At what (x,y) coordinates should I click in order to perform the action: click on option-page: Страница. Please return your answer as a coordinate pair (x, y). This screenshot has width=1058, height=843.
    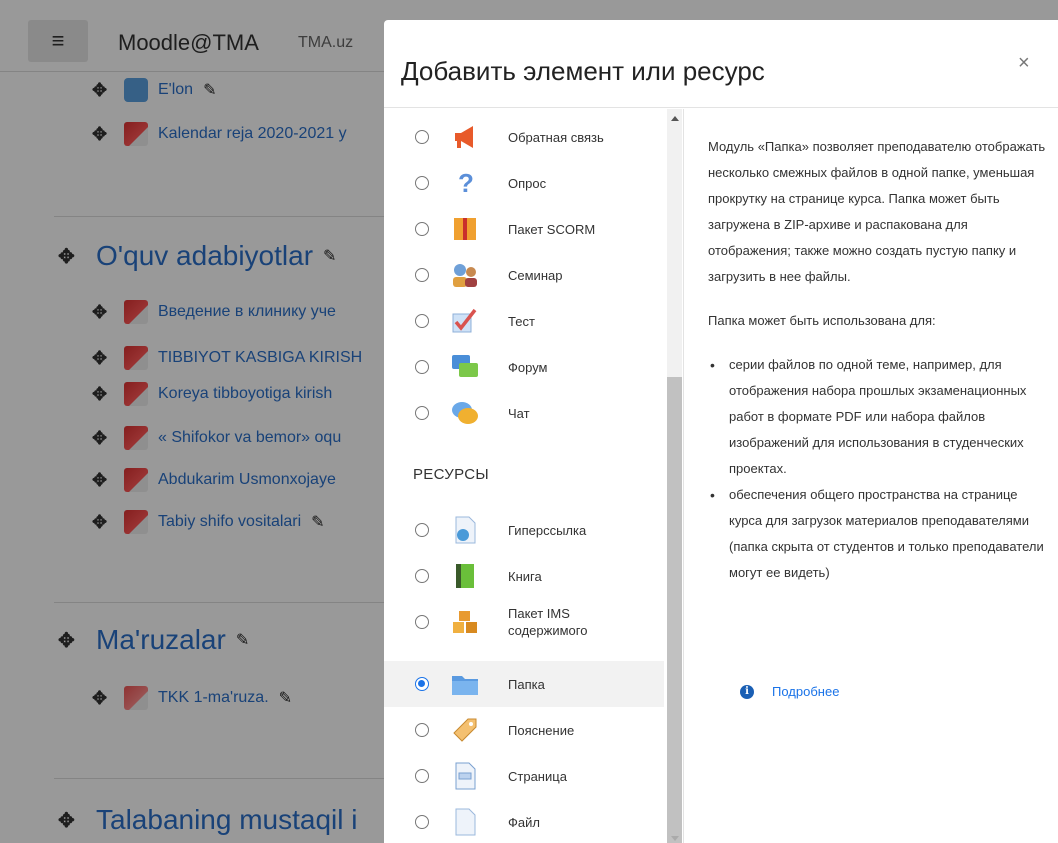
    Looking at the image, I should click on (524, 776).